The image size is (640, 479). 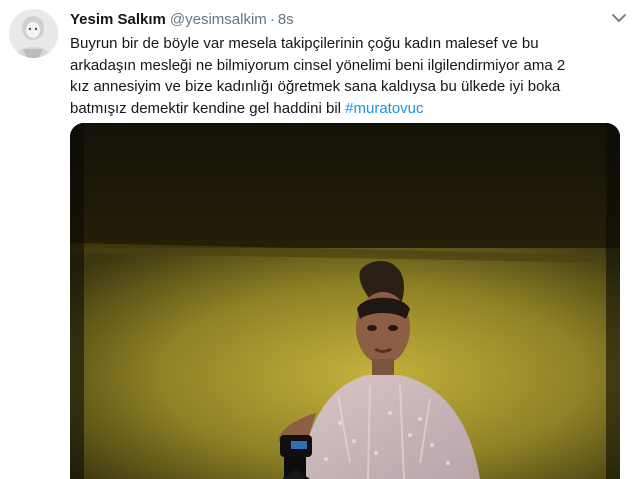 I want to click on tweet-header: Yesim Salkım @yesimsalkim · 8s, so click(x=182, y=20).